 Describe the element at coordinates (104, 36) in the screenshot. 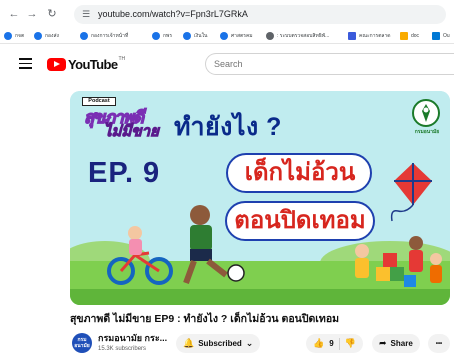

I see `bookmark-item: กองการเจ้าหน้าที่` at that location.